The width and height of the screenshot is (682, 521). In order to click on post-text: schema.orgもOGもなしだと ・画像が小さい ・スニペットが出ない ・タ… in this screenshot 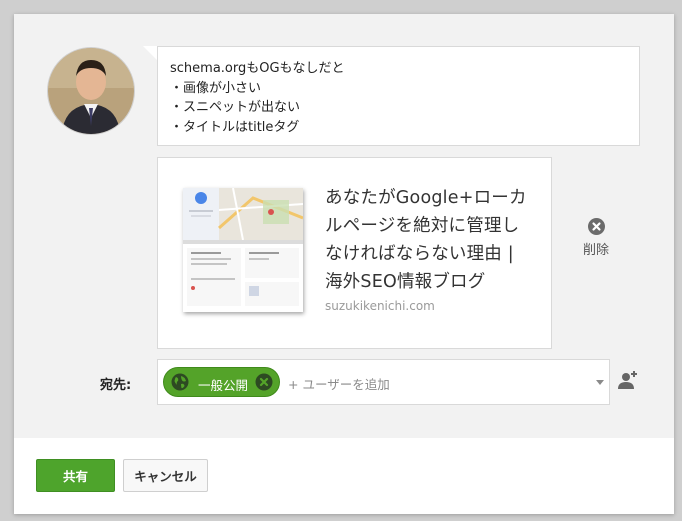, I will do `click(398, 96)`.